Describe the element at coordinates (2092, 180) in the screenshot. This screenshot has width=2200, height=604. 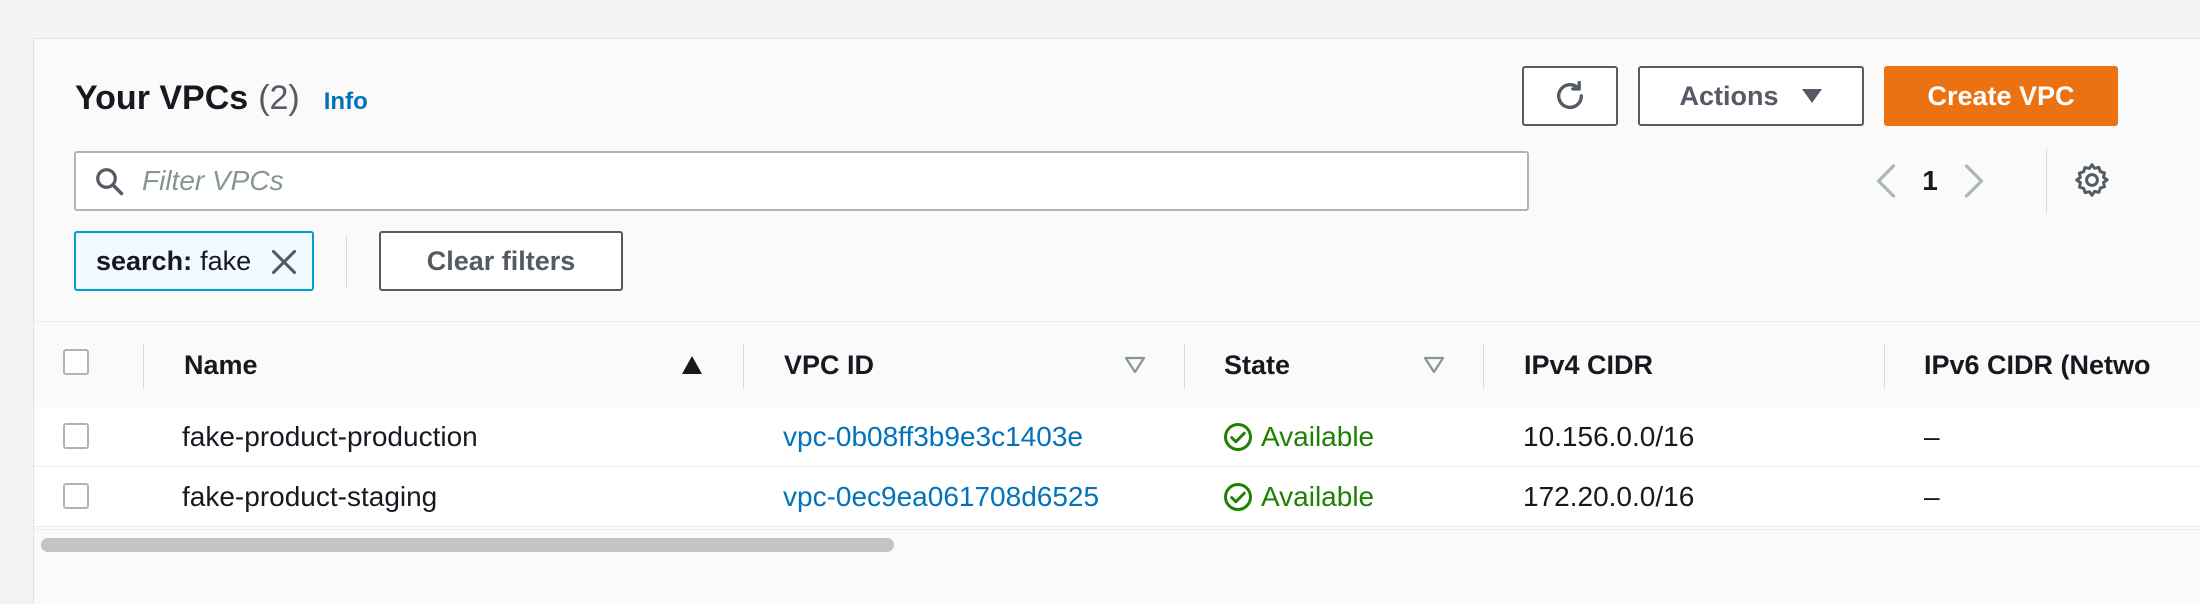
I see `settings-gear-icon` at that location.